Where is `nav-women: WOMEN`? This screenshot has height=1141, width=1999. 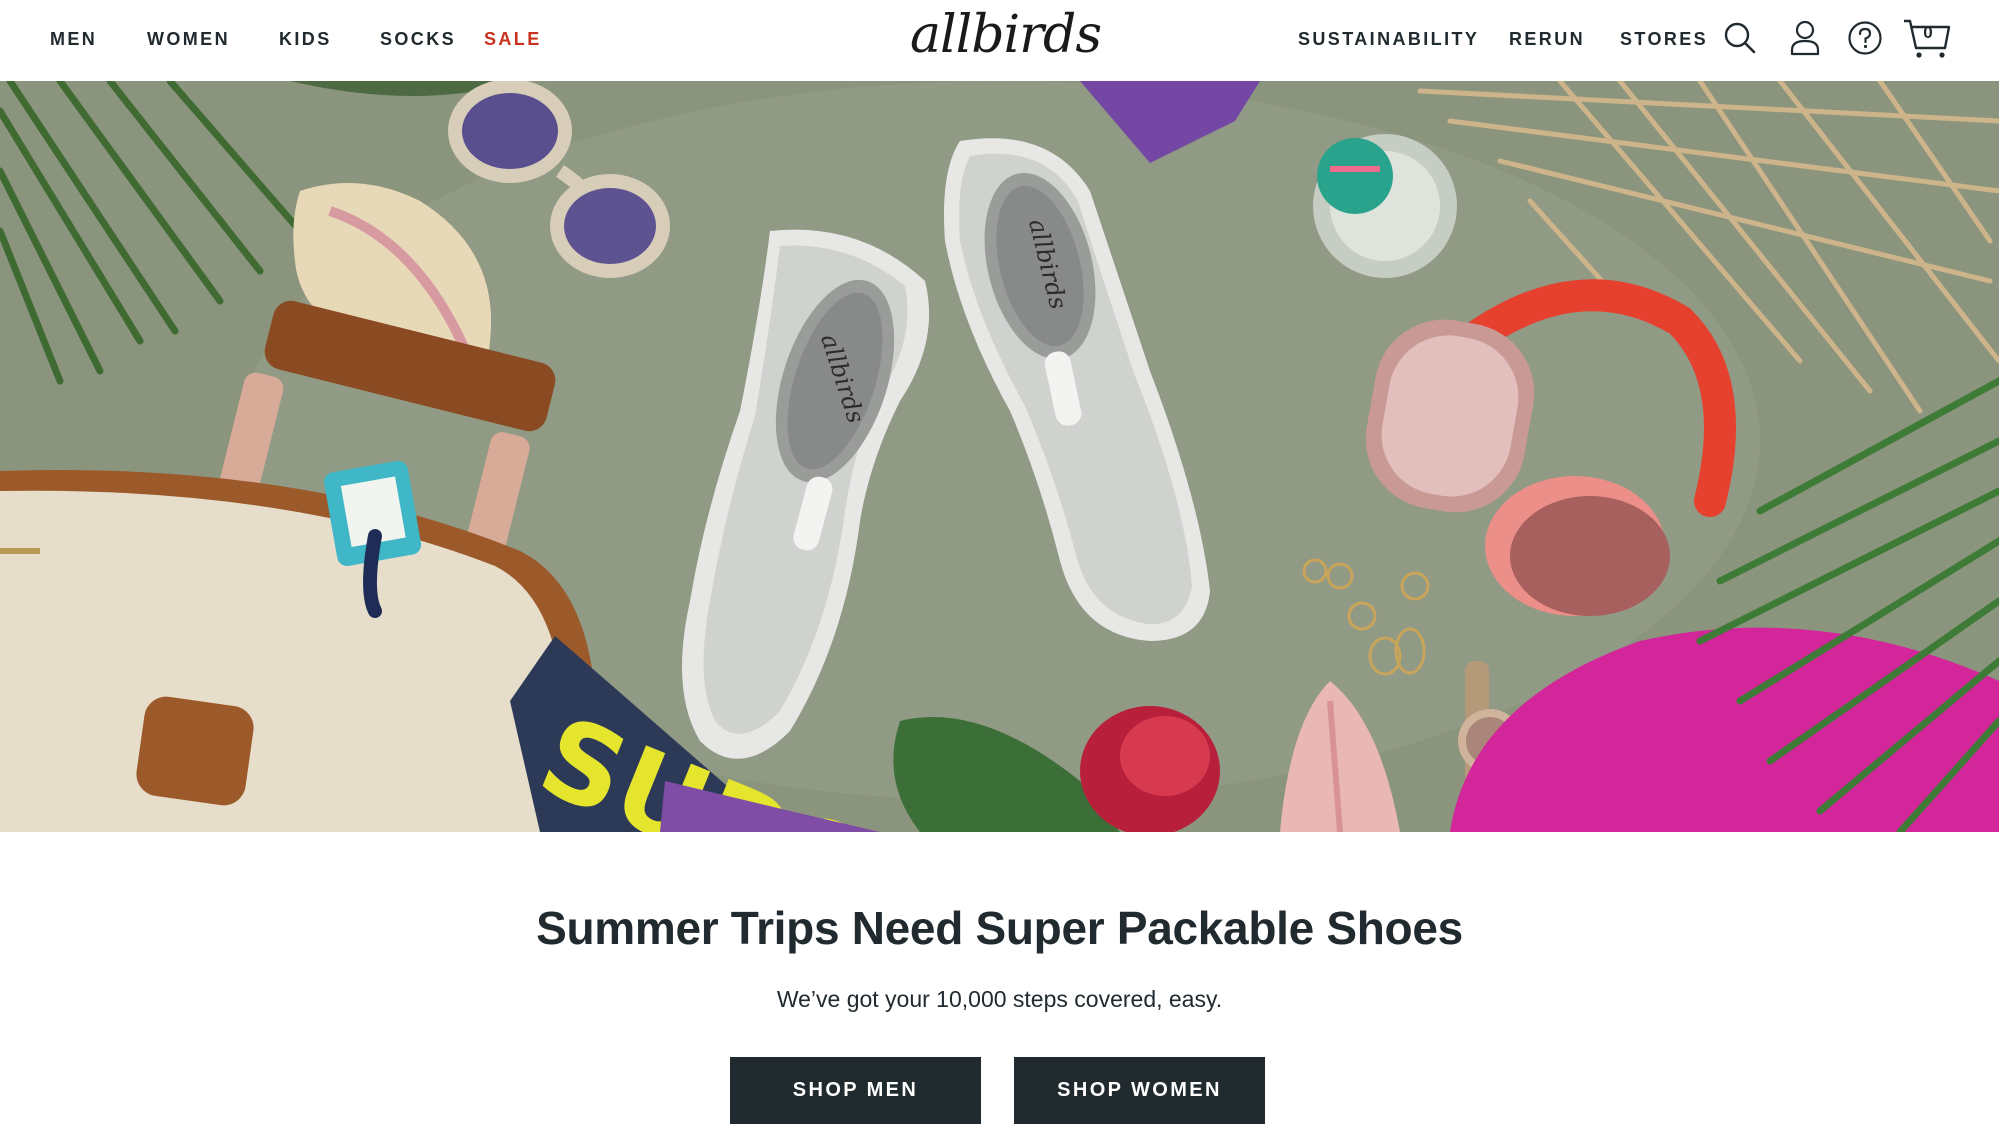 nav-women: WOMEN is located at coordinates (188, 39).